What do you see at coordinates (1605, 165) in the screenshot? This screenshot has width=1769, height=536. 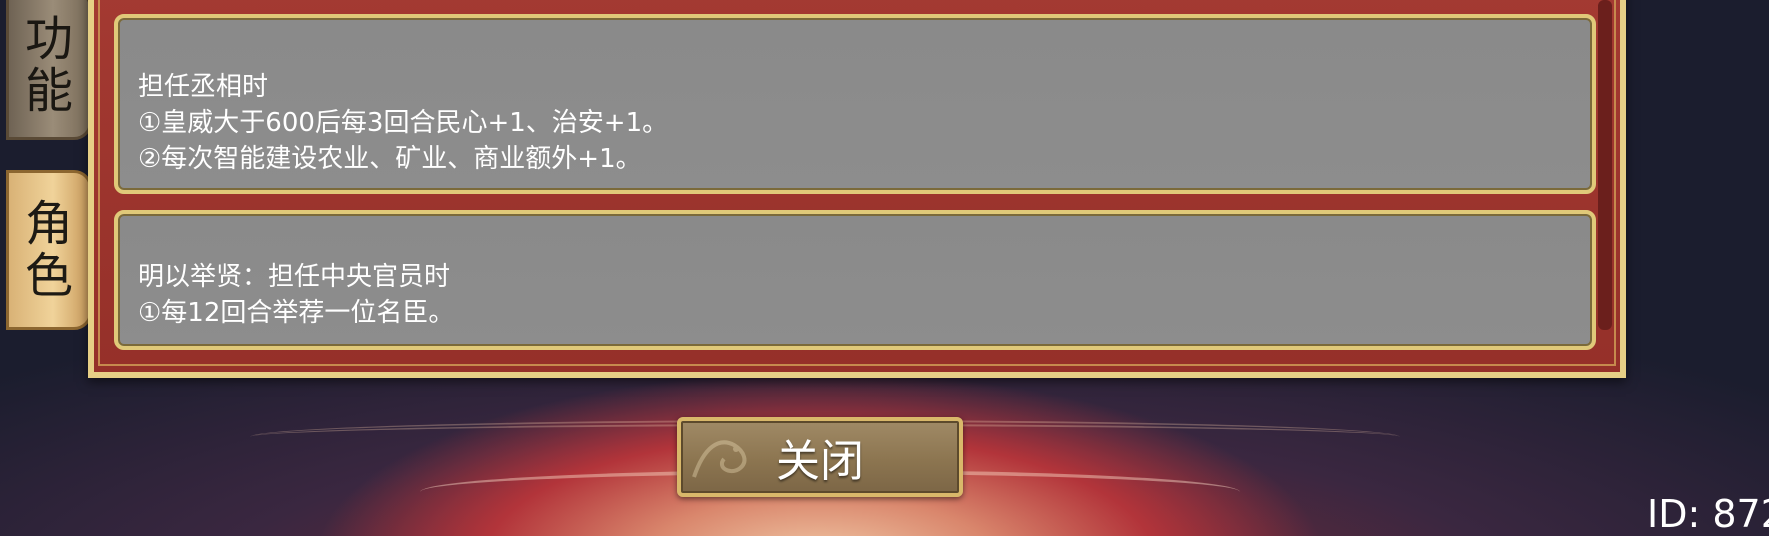 I see `scrollbar` at bounding box center [1605, 165].